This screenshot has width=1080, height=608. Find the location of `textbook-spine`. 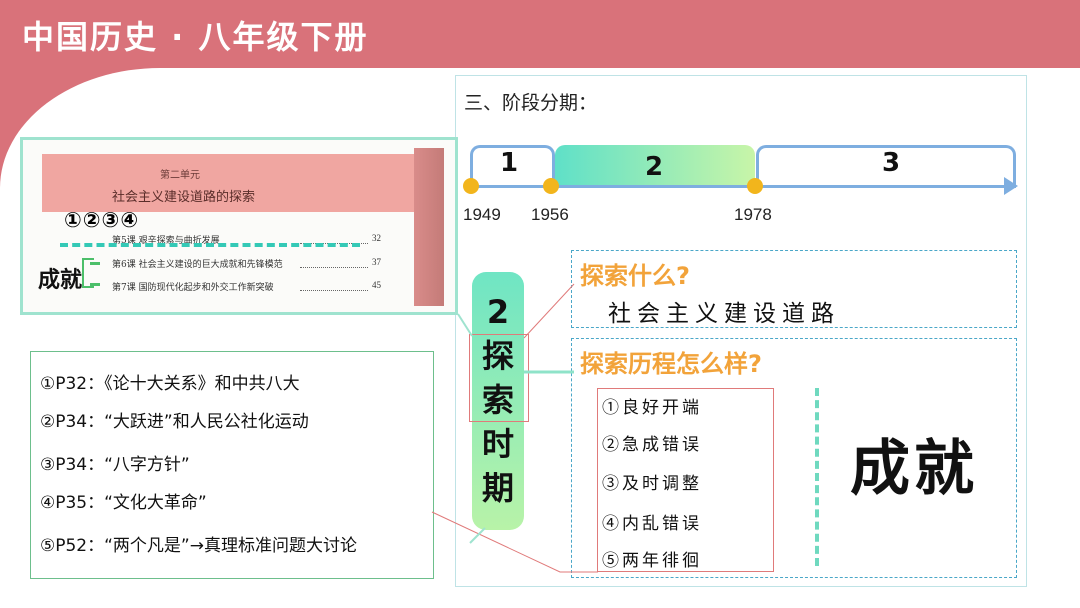

textbook-spine is located at coordinates (429, 227).